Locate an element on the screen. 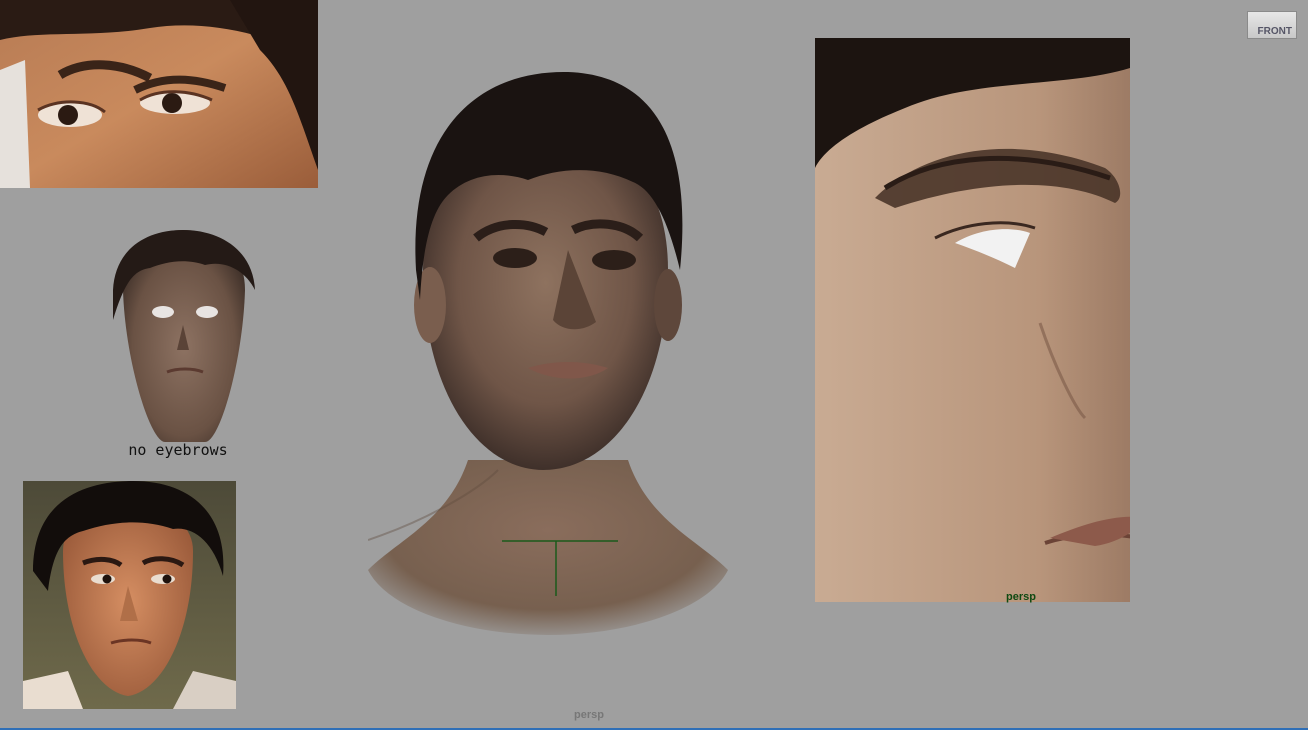  view-cube-label: FRONT is located at coordinates (1274, 31).